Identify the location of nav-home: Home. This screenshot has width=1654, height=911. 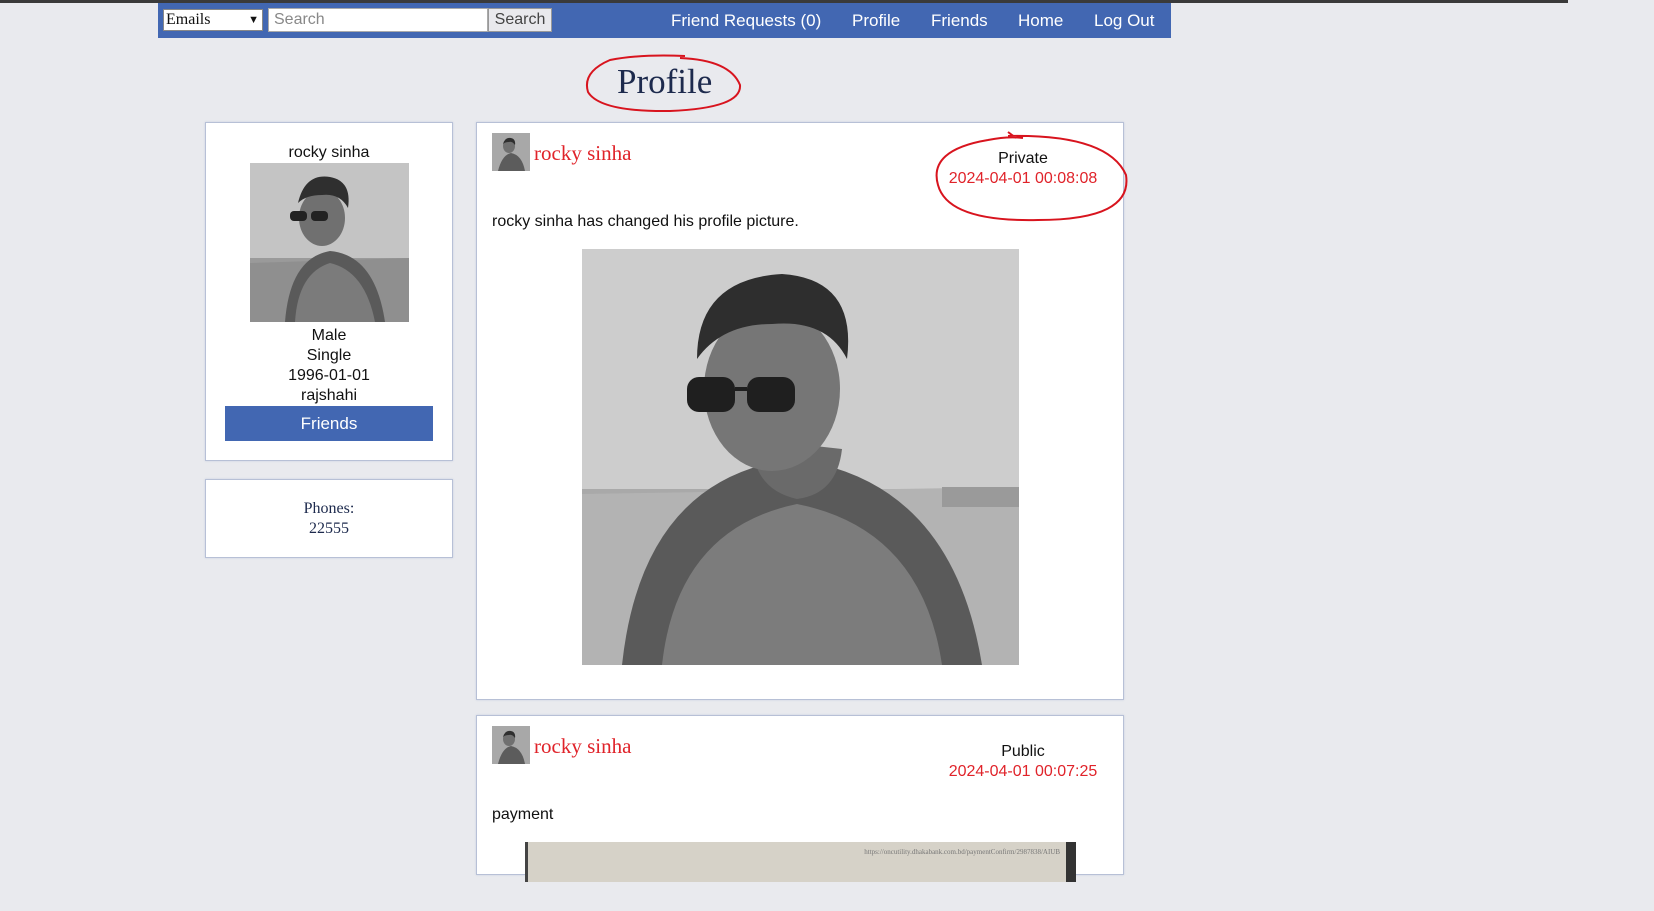
(1040, 21).